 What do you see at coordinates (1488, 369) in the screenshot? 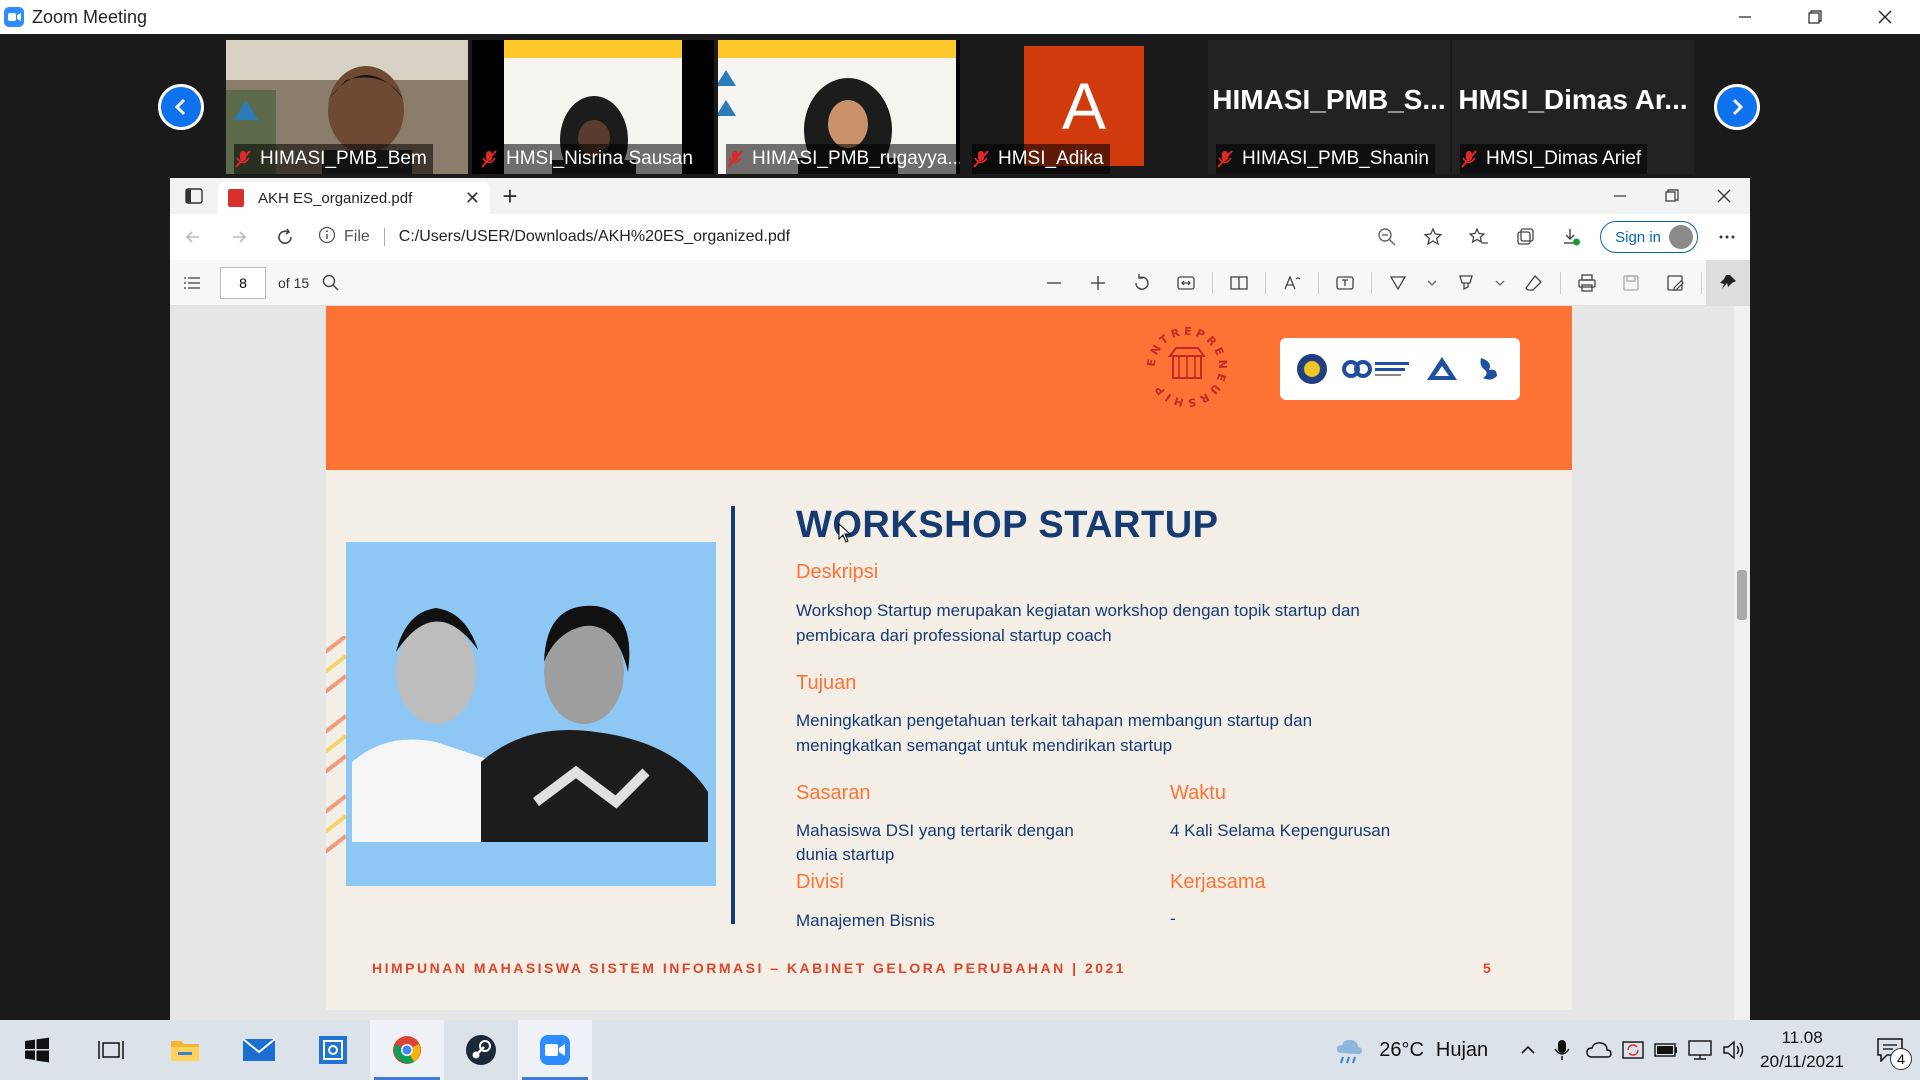
I see `phoenix-logo` at bounding box center [1488, 369].